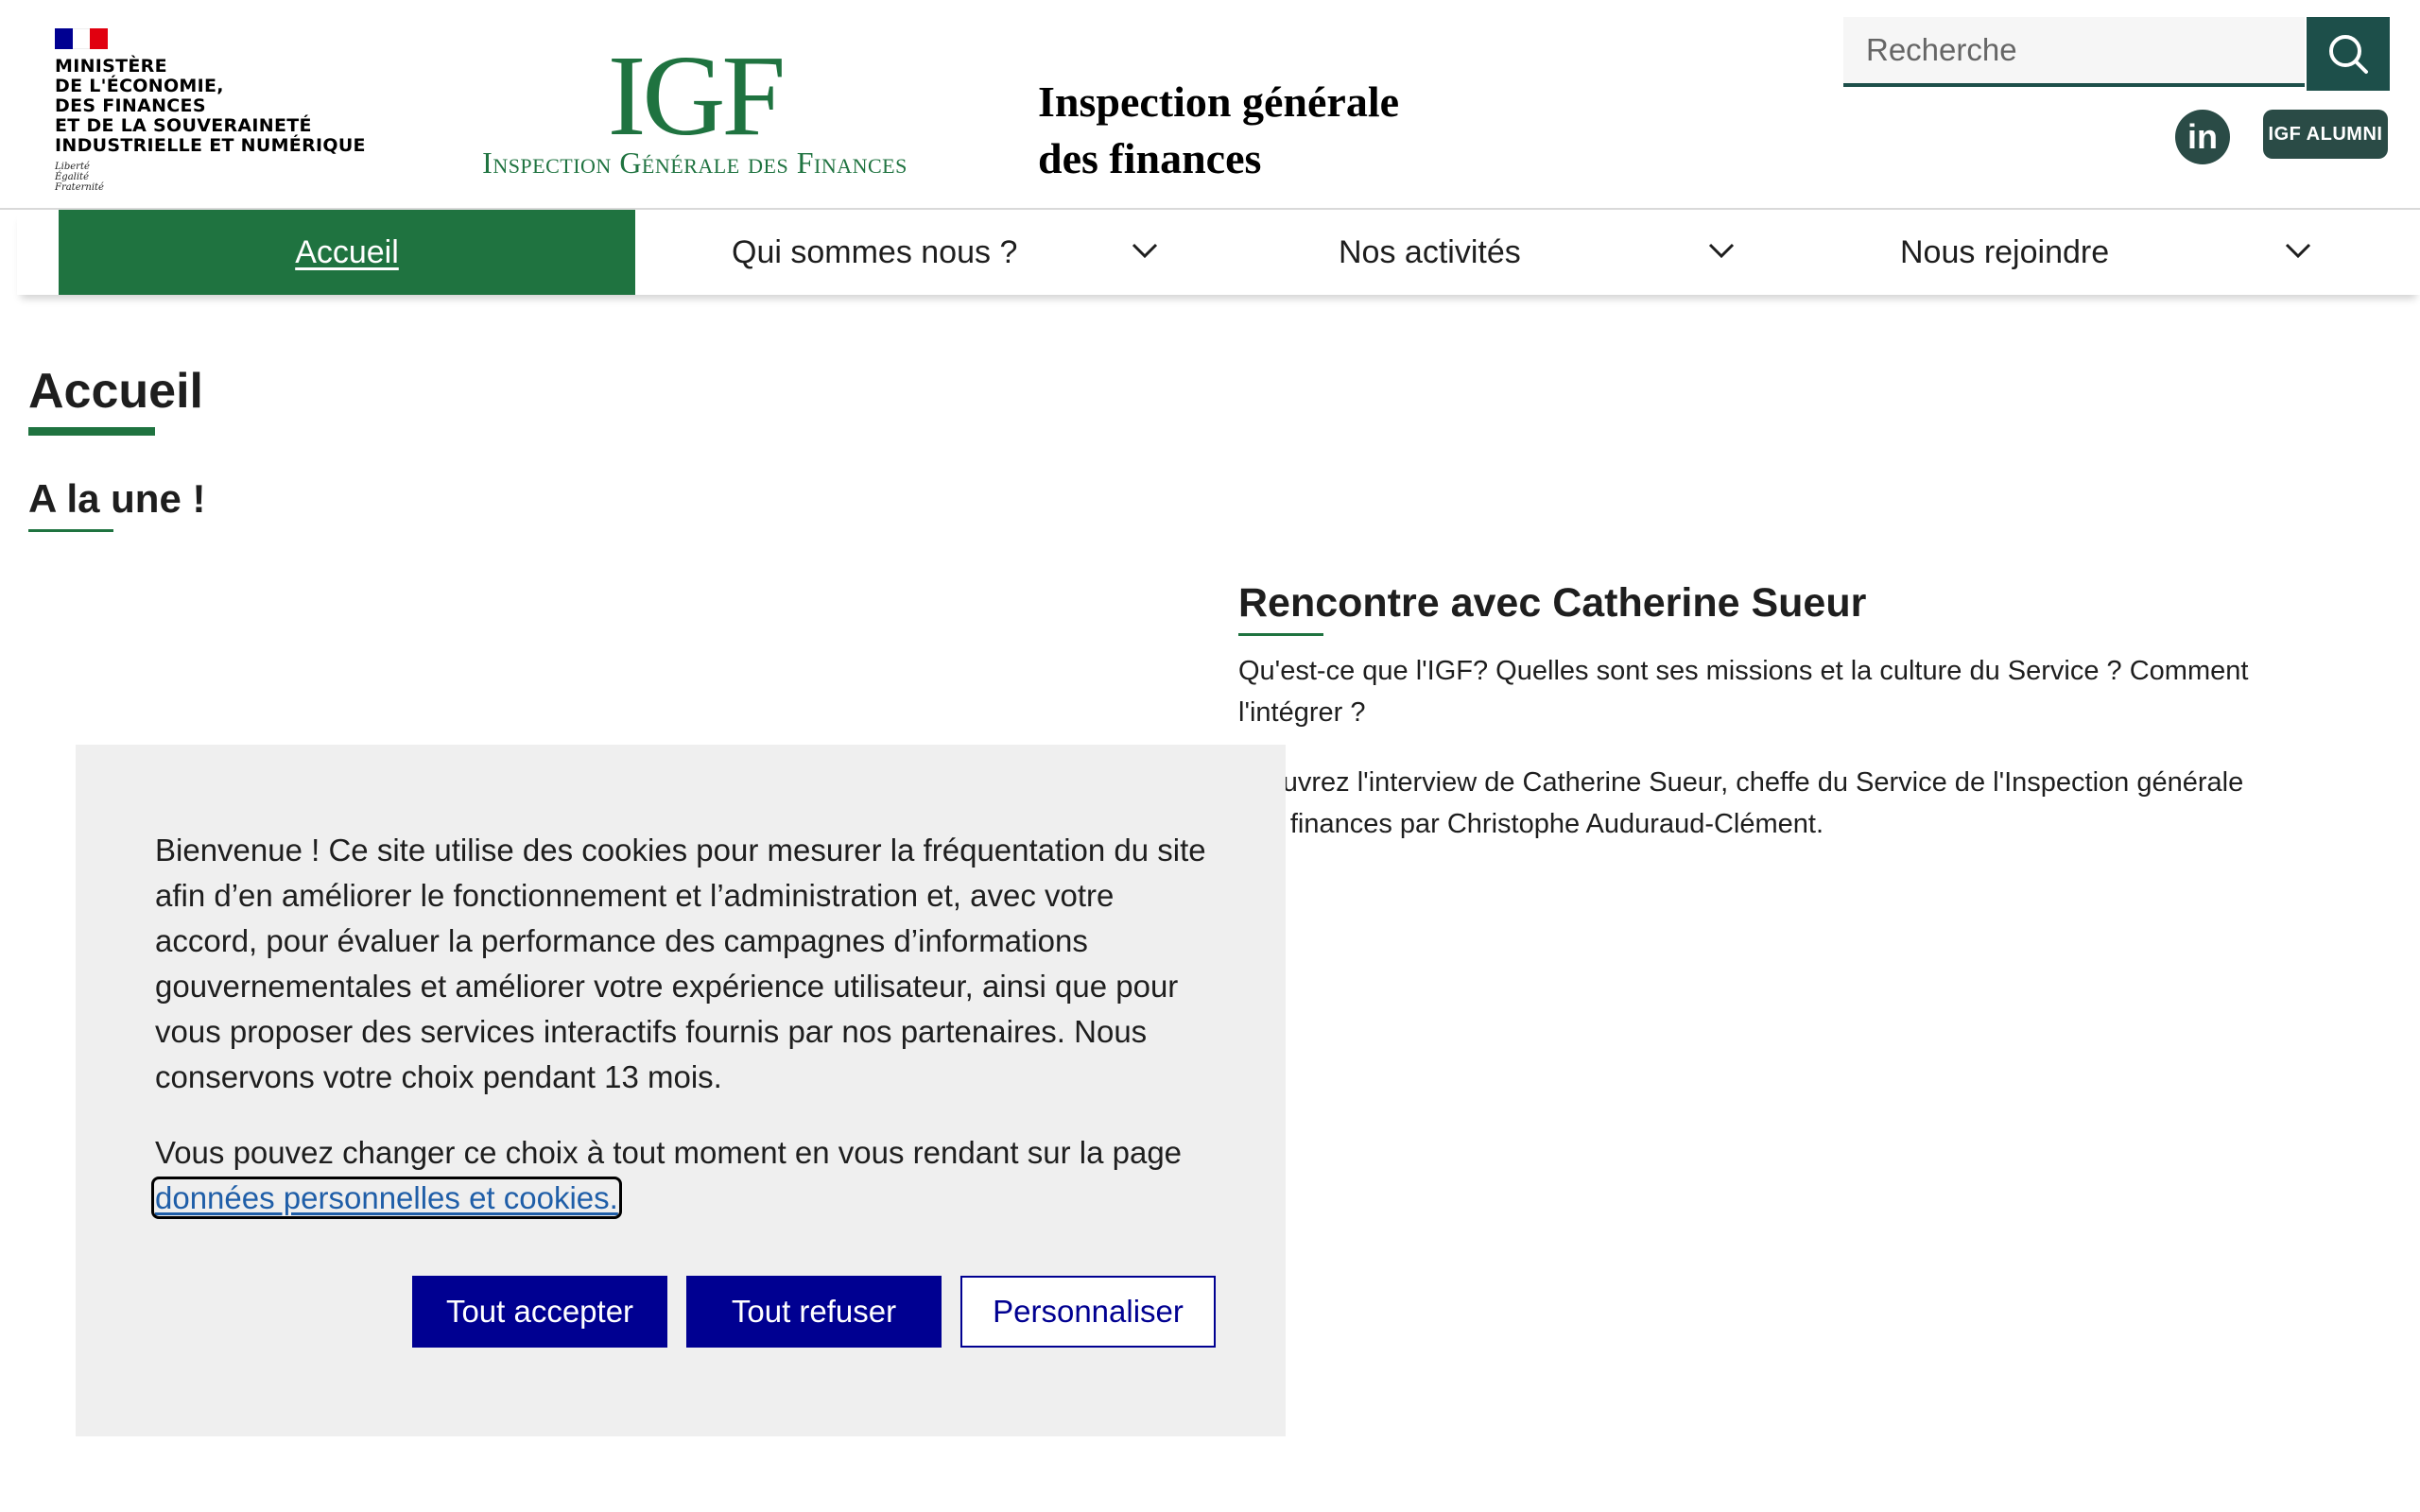 This screenshot has height=1512, width=2420. What do you see at coordinates (72, 177) in the screenshot?
I see `motto-line: Égalité` at bounding box center [72, 177].